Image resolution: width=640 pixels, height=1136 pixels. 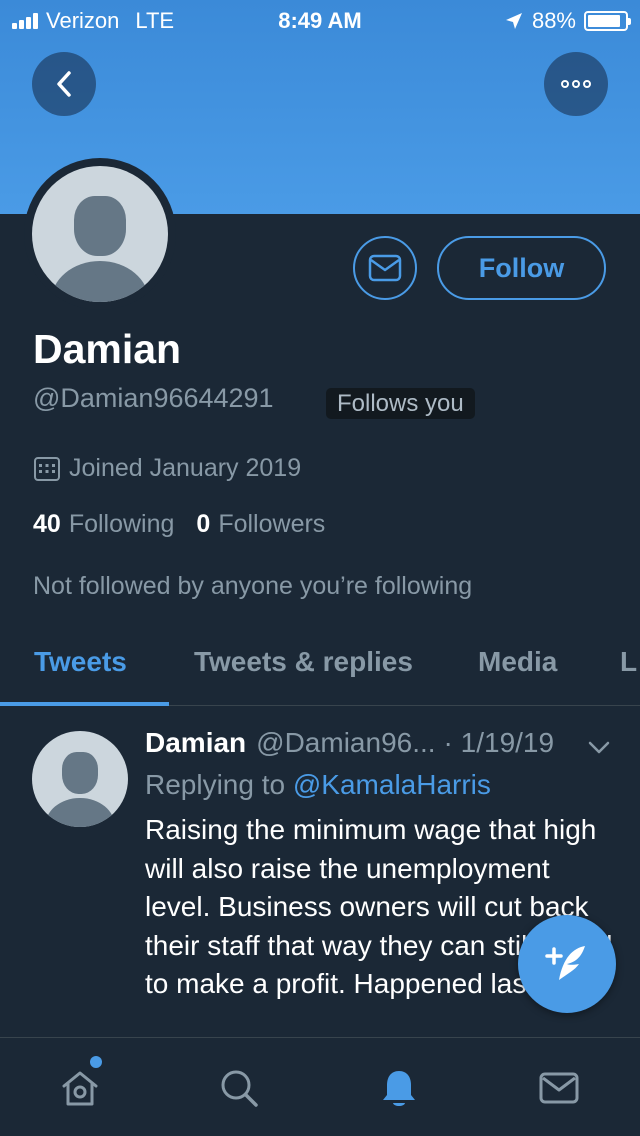 What do you see at coordinates (599, 748) in the screenshot?
I see `chevron-down-icon` at bounding box center [599, 748].